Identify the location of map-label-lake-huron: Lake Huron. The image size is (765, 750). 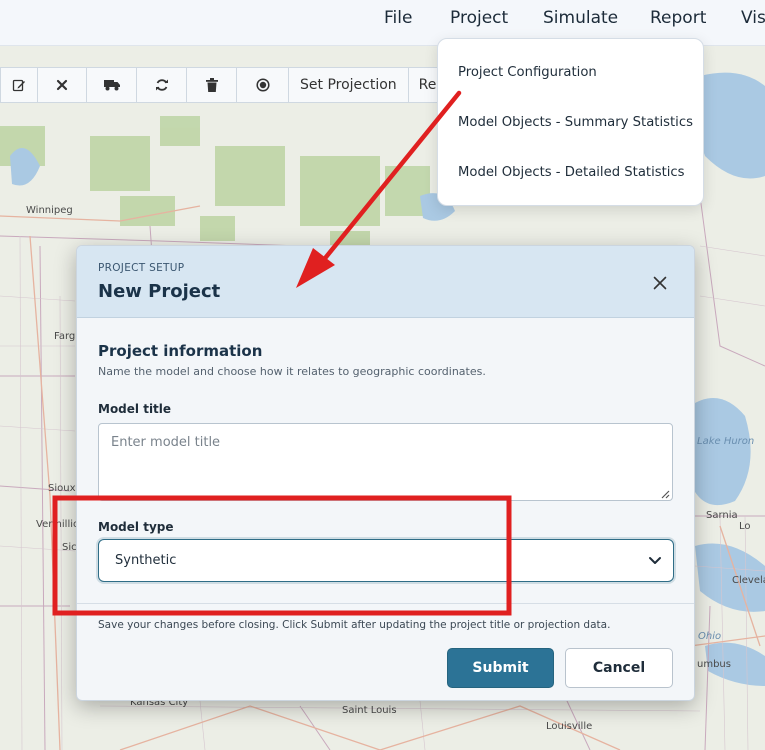
(726, 441).